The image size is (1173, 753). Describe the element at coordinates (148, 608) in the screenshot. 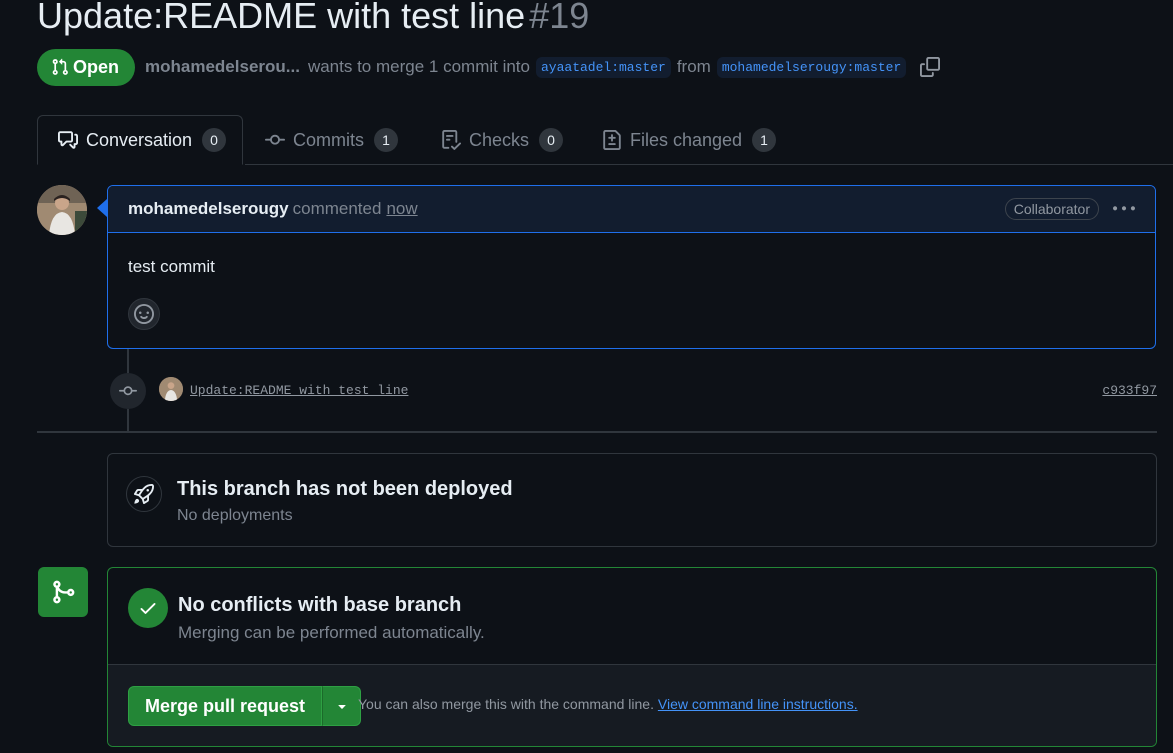

I see `check-icon` at that location.